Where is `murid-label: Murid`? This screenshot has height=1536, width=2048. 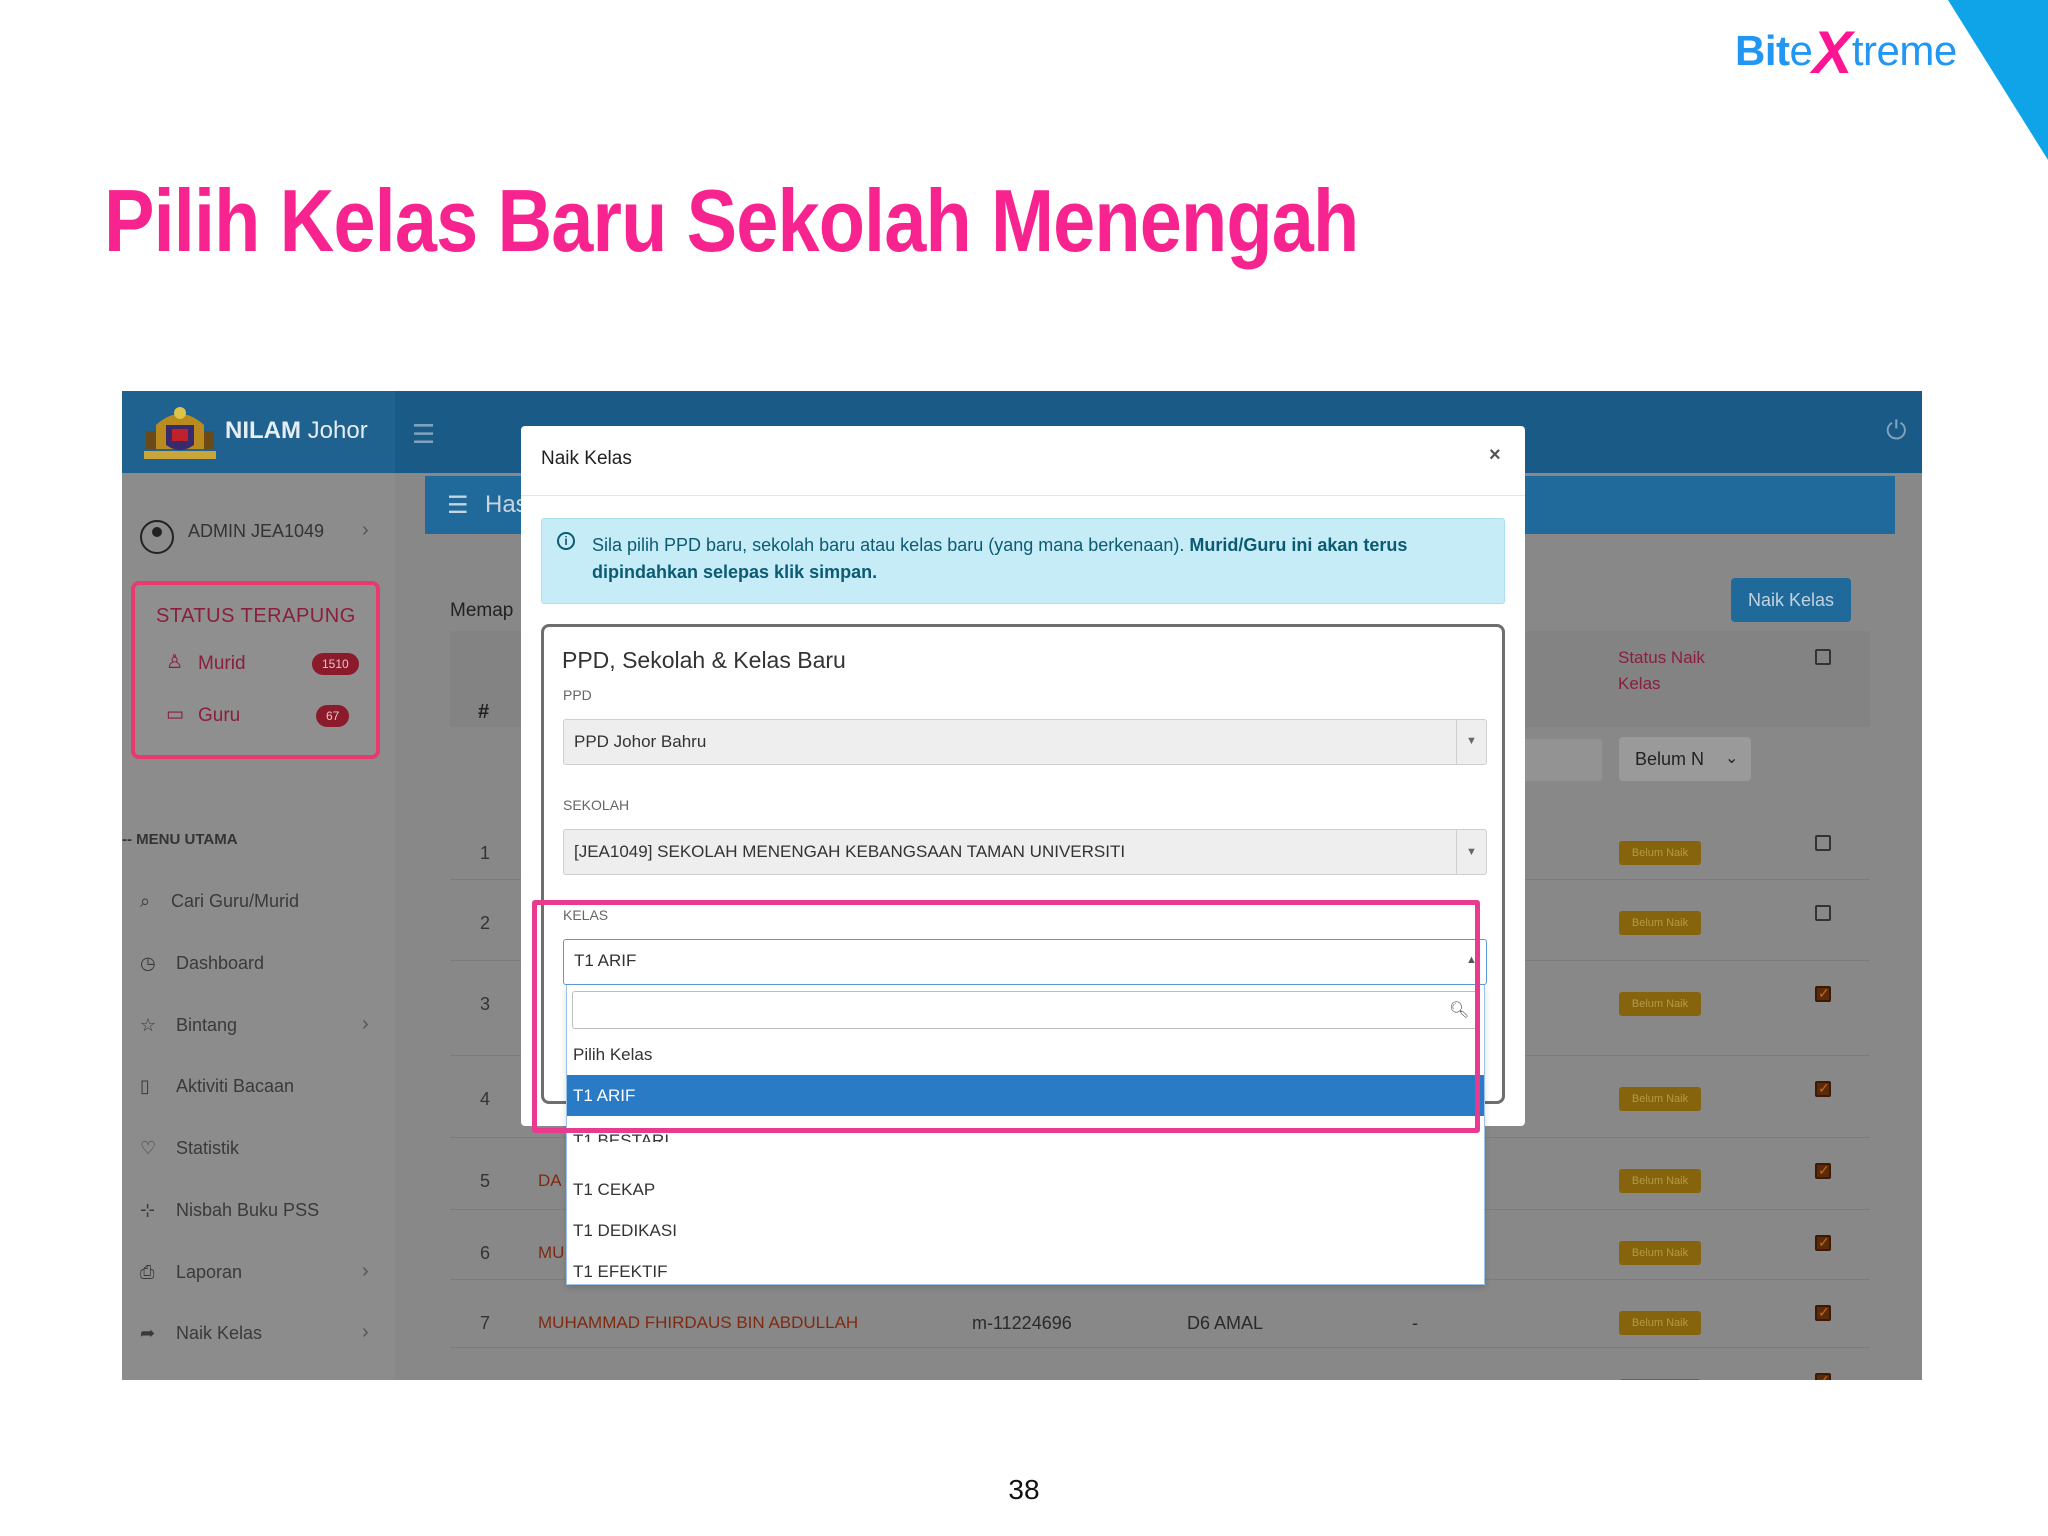 murid-label: Murid is located at coordinates (222, 664).